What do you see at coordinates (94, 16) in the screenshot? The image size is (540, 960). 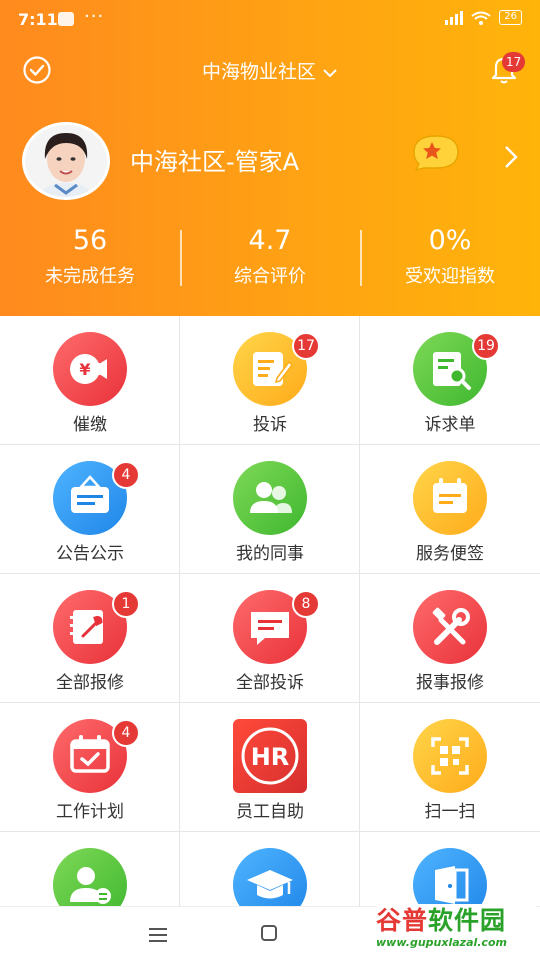 I see `more-notifications-dots: ···` at bounding box center [94, 16].